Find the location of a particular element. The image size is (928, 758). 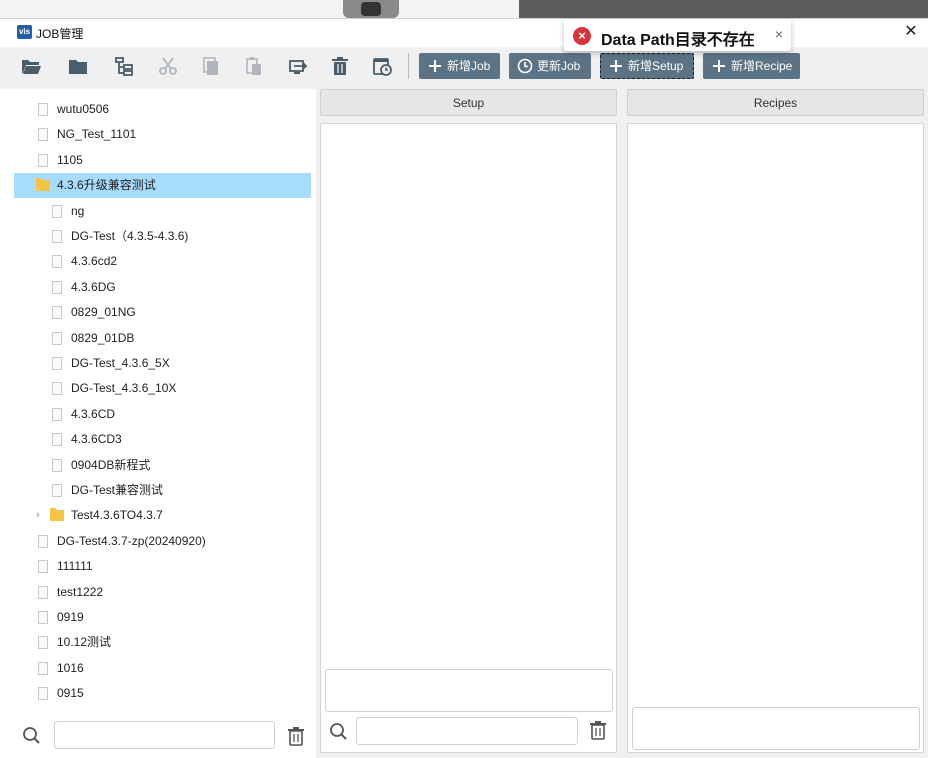

open-folder-icon is located at coordinates (31, 66).